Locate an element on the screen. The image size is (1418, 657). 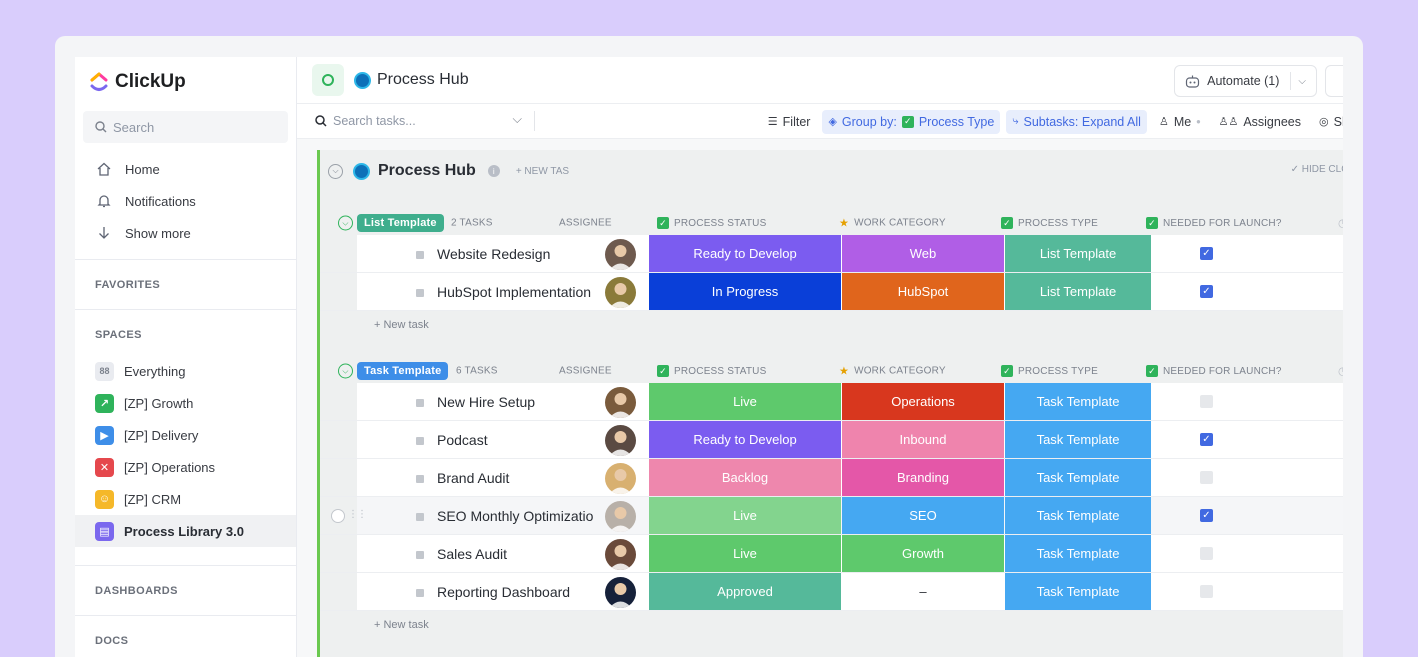
task-row: Brand Audit Backlog Branding Task Template is located at coordinates (831, 478).